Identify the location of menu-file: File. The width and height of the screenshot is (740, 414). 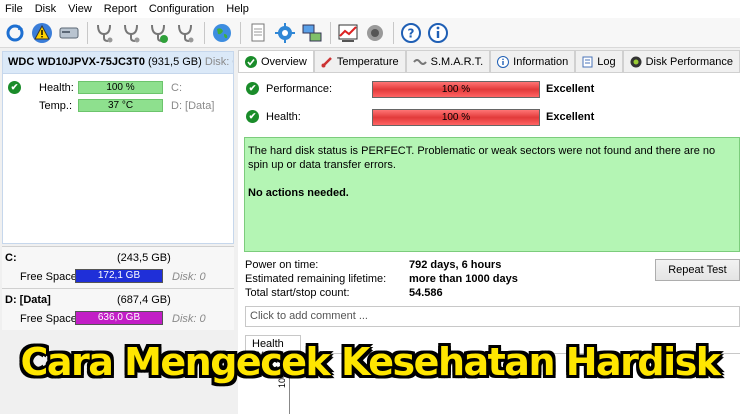
(15, 9).